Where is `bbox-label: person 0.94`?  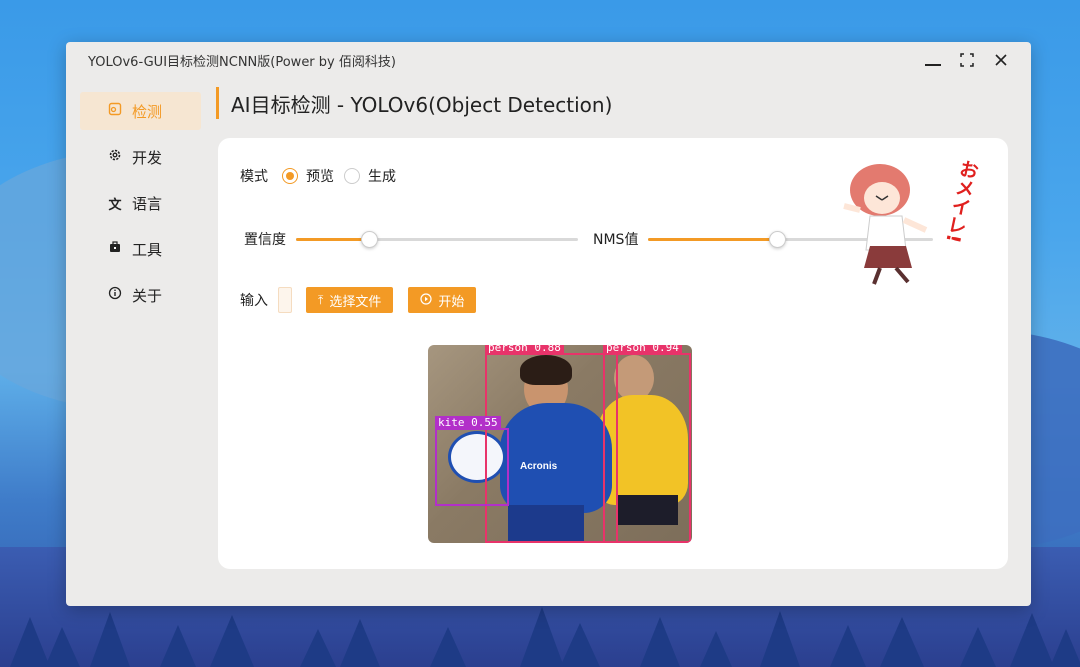 bbox-label: person 0.94 is located at coordinates (642, 349).